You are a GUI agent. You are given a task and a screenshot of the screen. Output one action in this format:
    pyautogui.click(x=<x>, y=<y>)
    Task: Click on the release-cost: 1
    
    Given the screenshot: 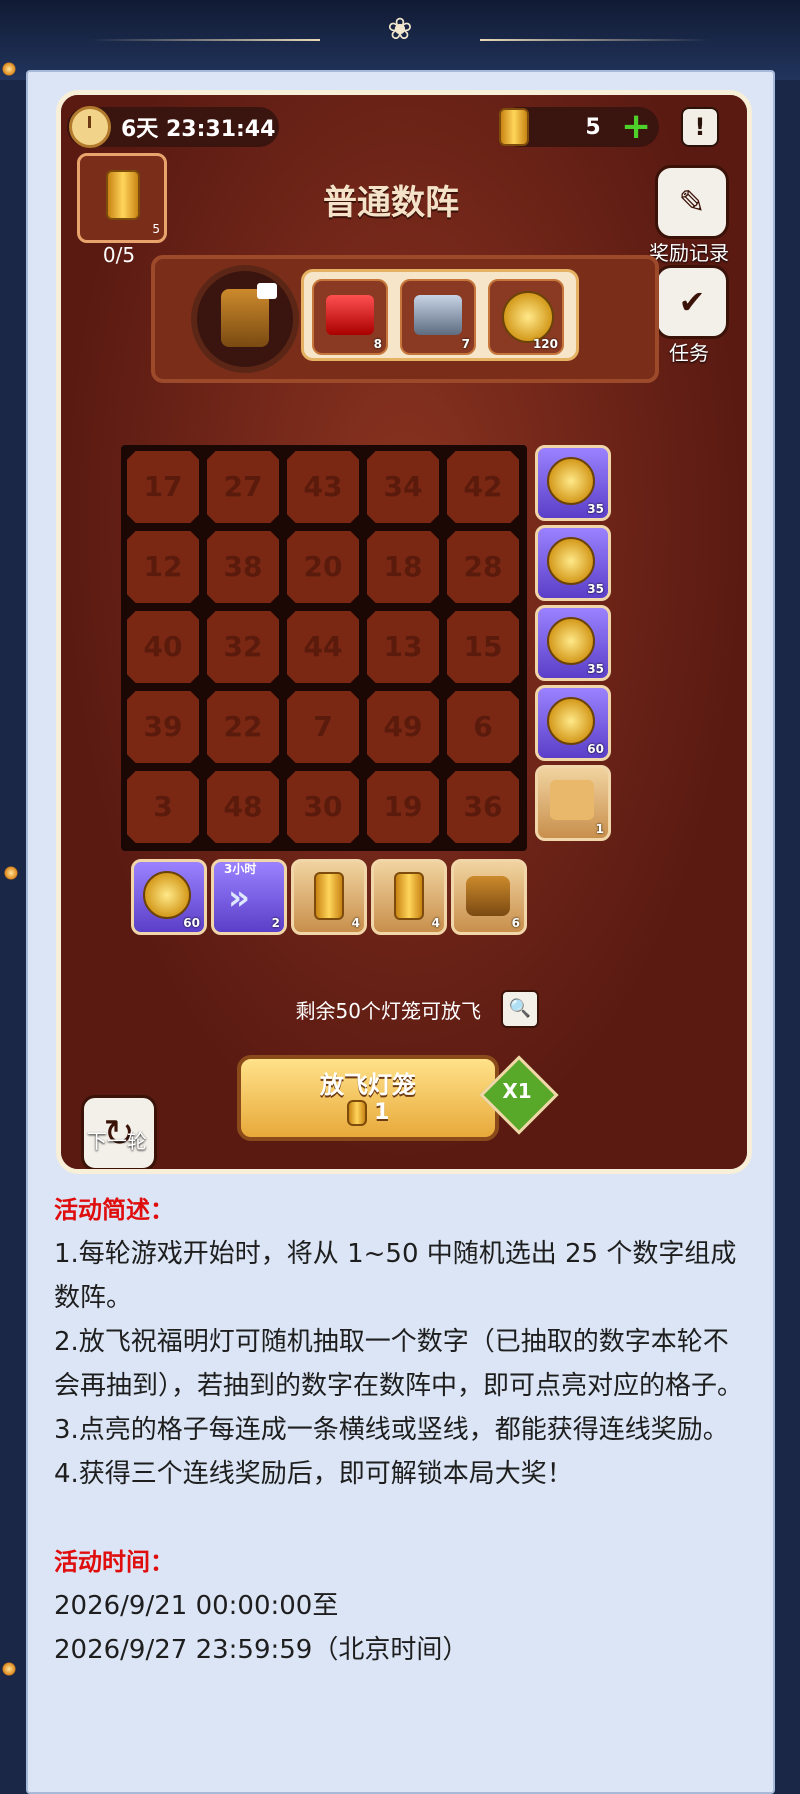 What is the action you would take?
    pyautogui.click(x=368, y=1113)
    